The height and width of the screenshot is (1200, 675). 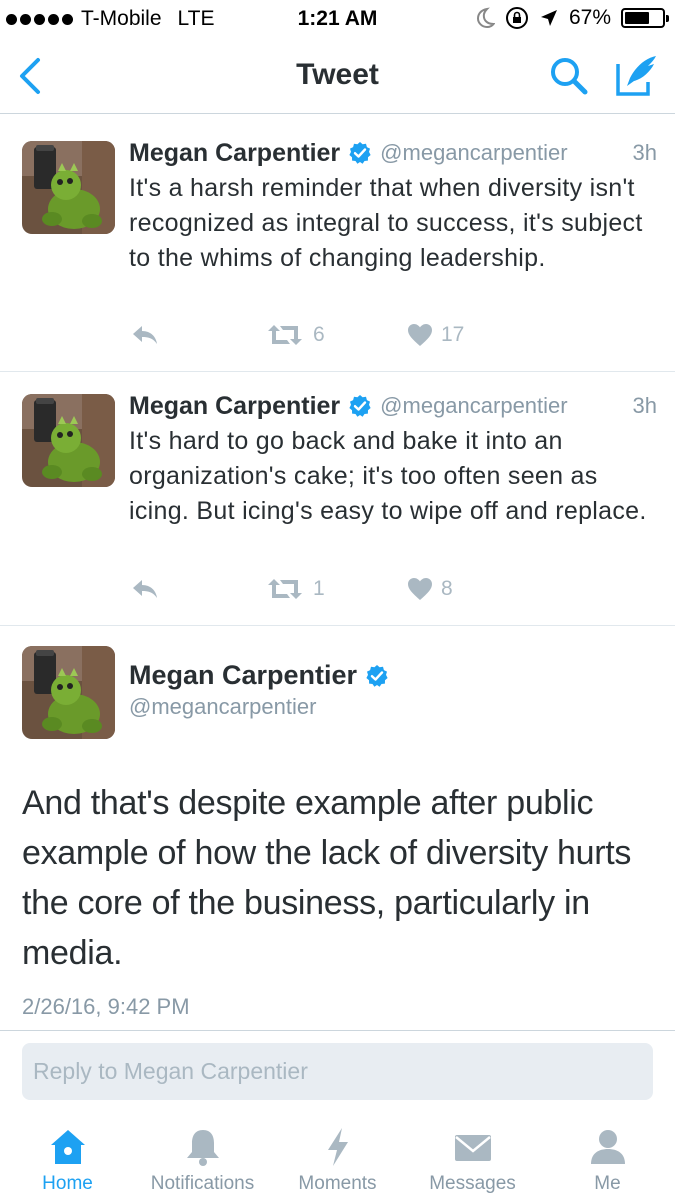 I want to click on tab-label: Messages, so click(x=472, y=1183).